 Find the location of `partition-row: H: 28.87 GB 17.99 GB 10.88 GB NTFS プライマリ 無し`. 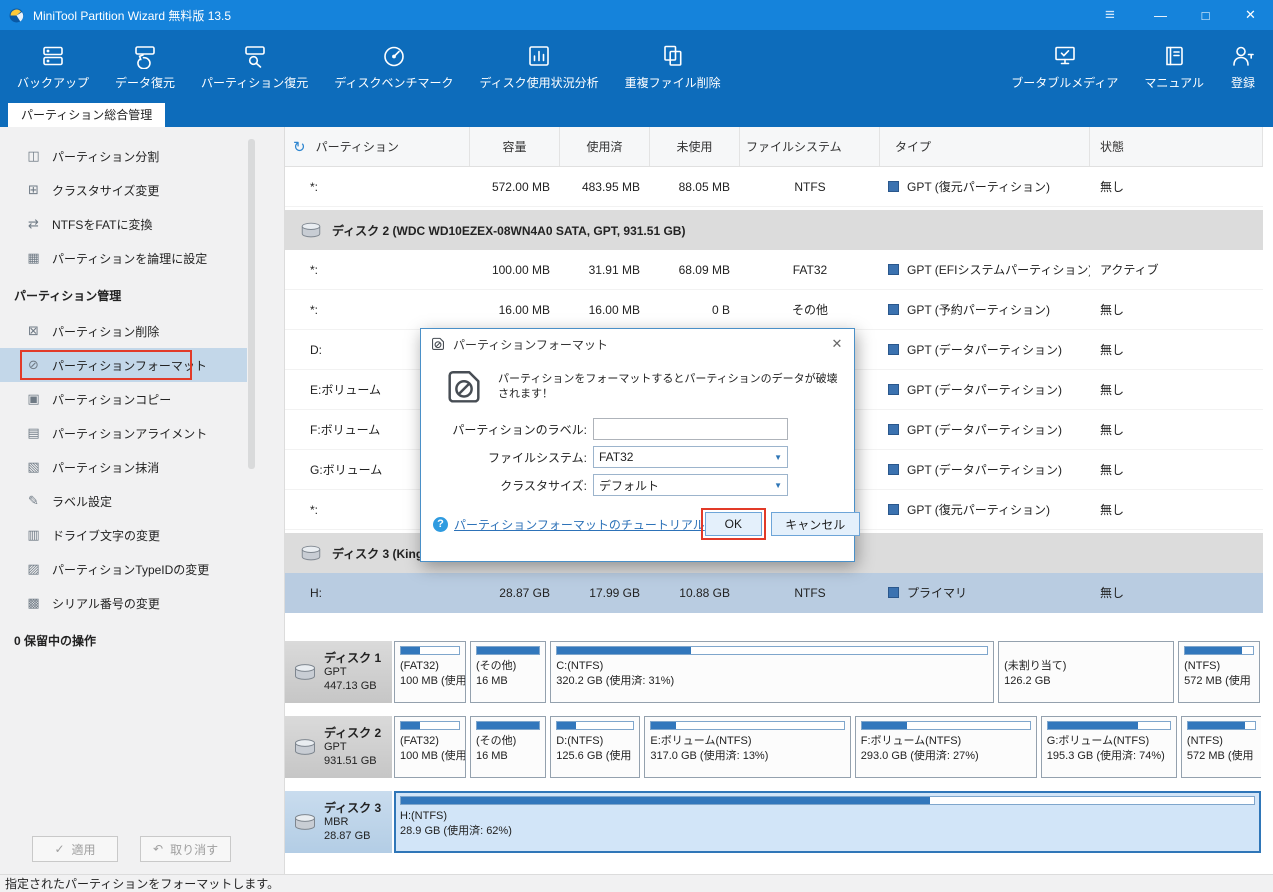

partition-row: H: 28.87 GB 17.99 GB 10.88 GB NTFS プライマリ 無し is located at coordinates (774, 593).